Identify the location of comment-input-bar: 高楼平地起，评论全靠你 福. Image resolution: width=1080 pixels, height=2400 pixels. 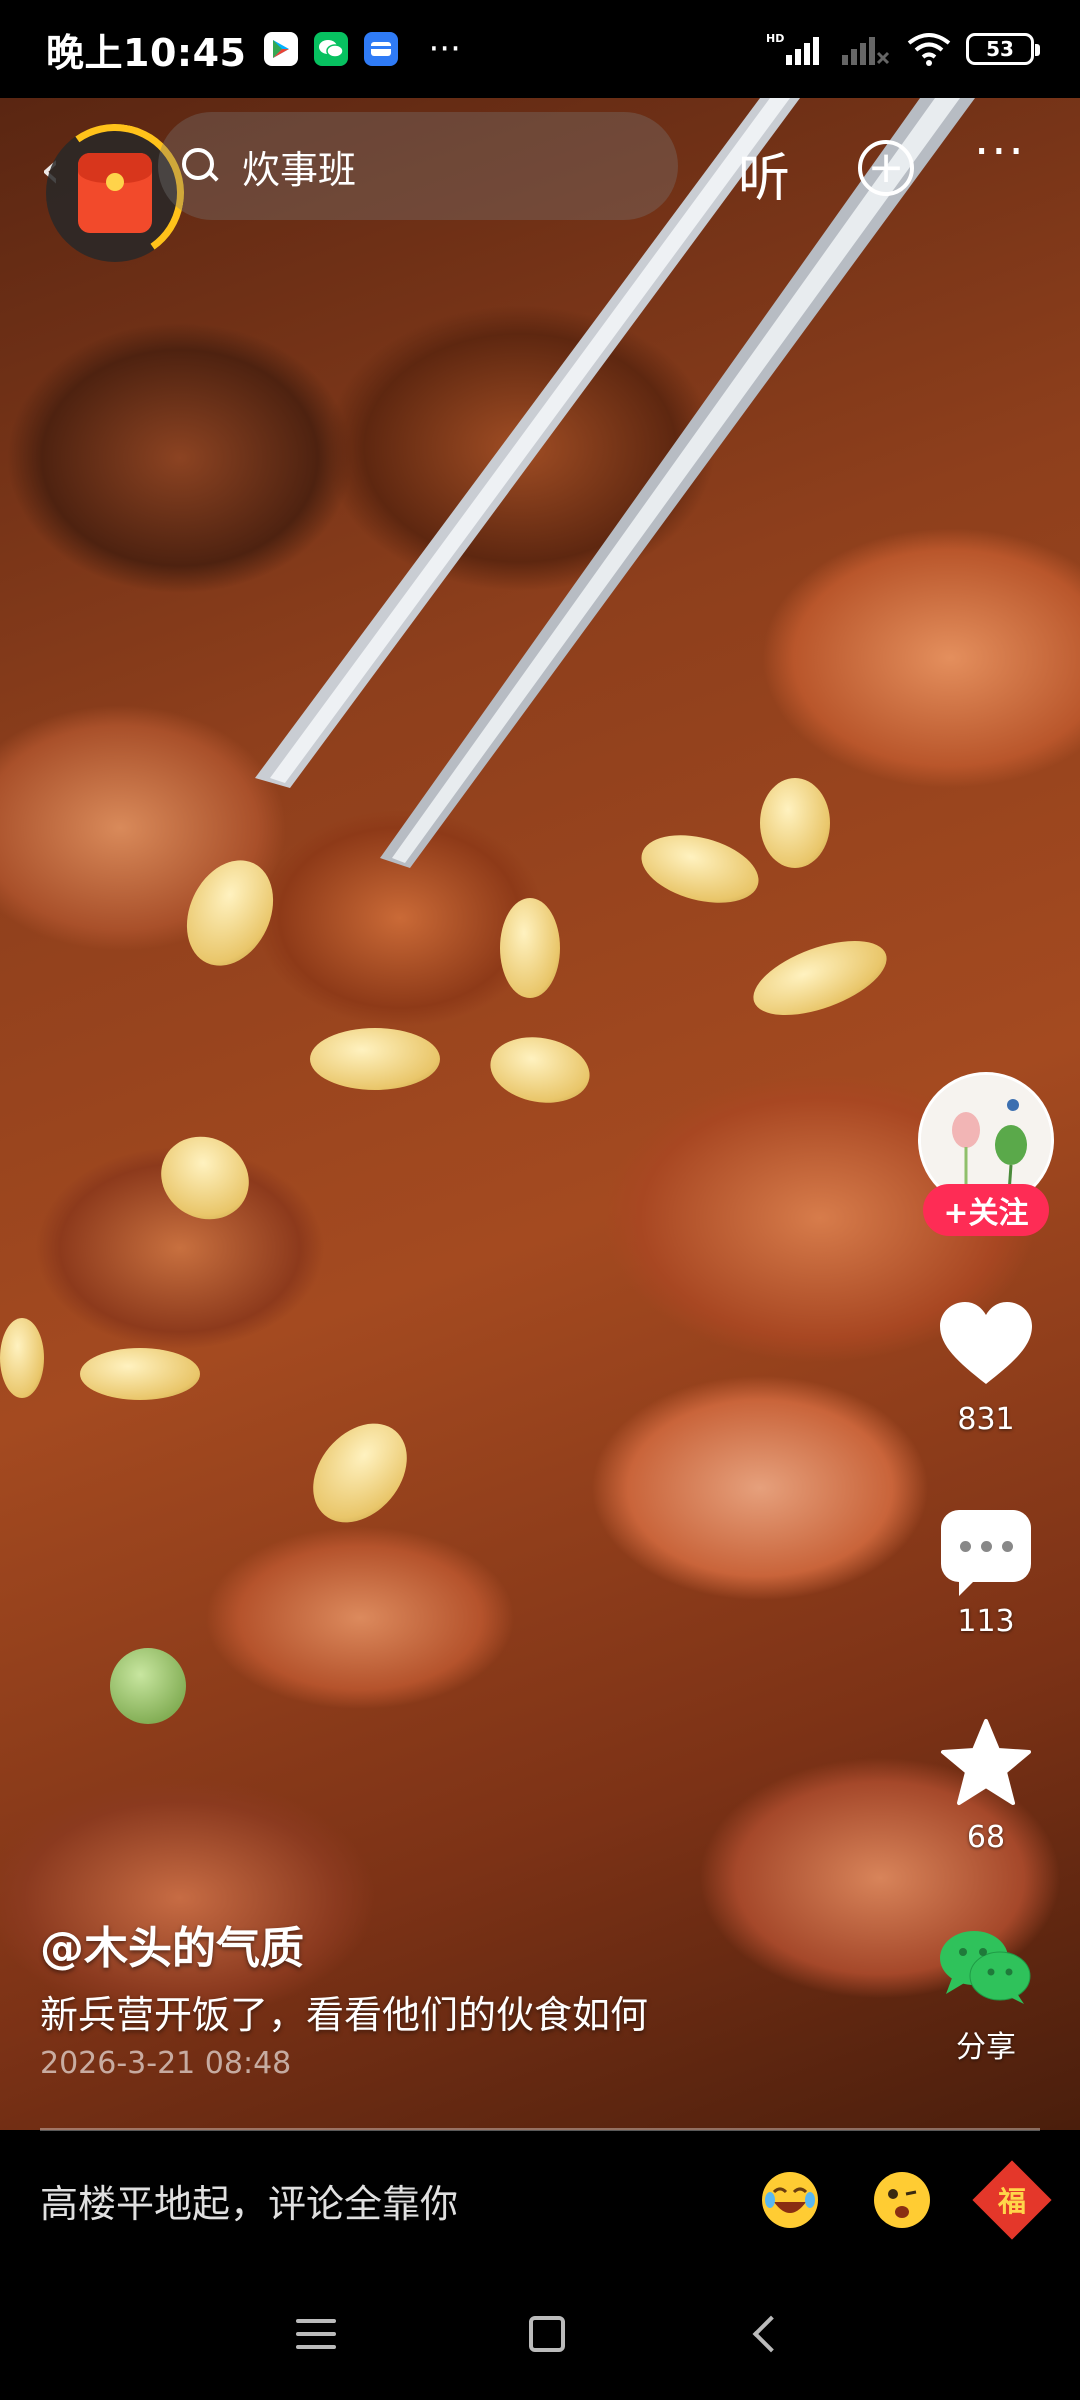
(540, 2200).